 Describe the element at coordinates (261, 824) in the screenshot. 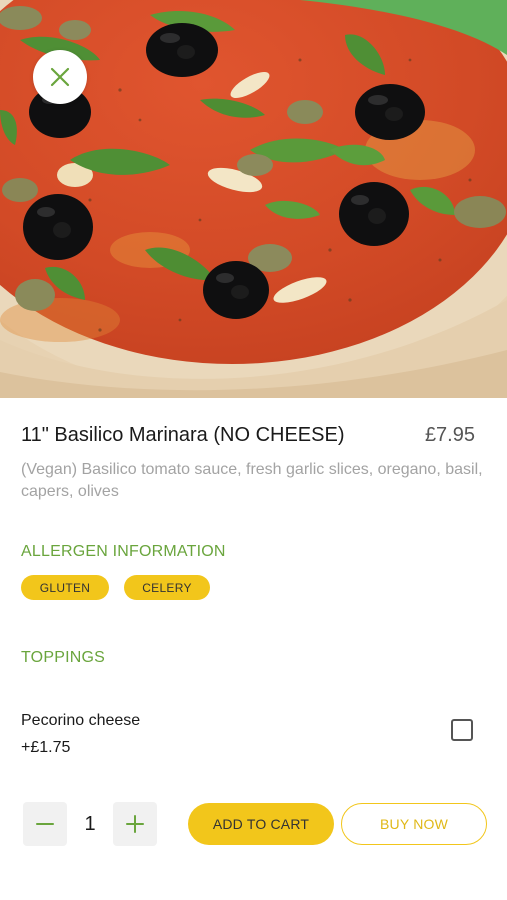

I see `add-to-cart-button: ADD TO CART` at that location.